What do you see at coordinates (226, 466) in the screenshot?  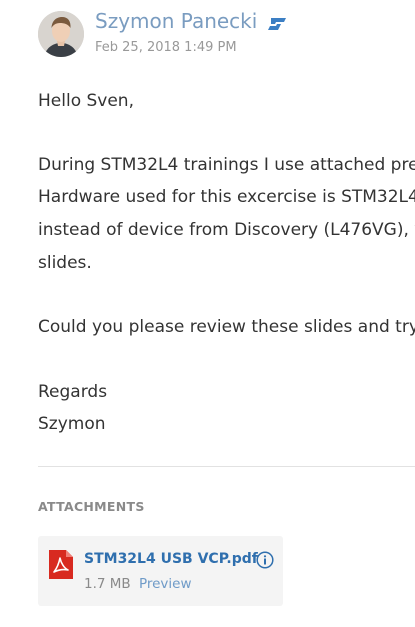 I see `divider` at bounding box center [226, 466].